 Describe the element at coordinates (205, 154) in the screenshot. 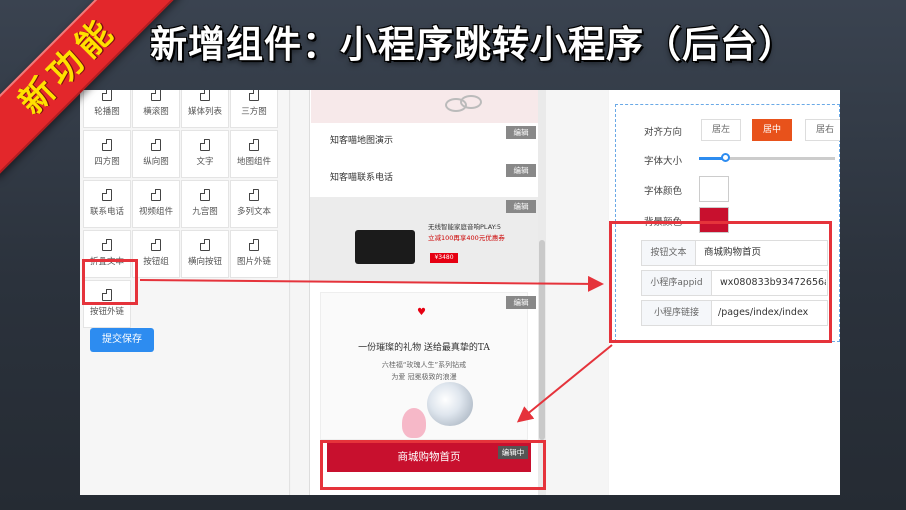

I see `component-tile: 文字` at that location.